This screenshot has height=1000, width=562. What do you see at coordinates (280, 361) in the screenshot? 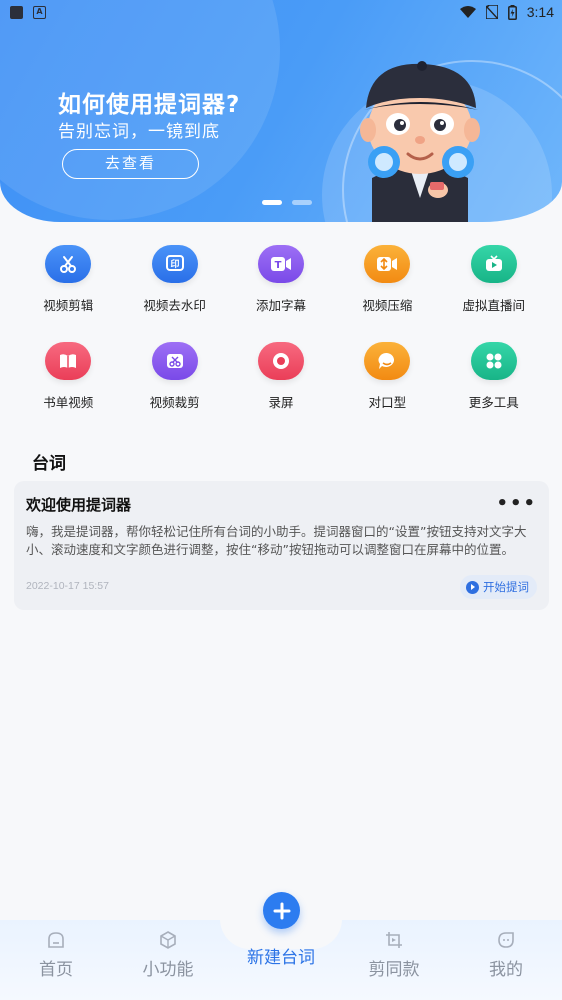
I see `record-icon` at bounding box center [280, 361].